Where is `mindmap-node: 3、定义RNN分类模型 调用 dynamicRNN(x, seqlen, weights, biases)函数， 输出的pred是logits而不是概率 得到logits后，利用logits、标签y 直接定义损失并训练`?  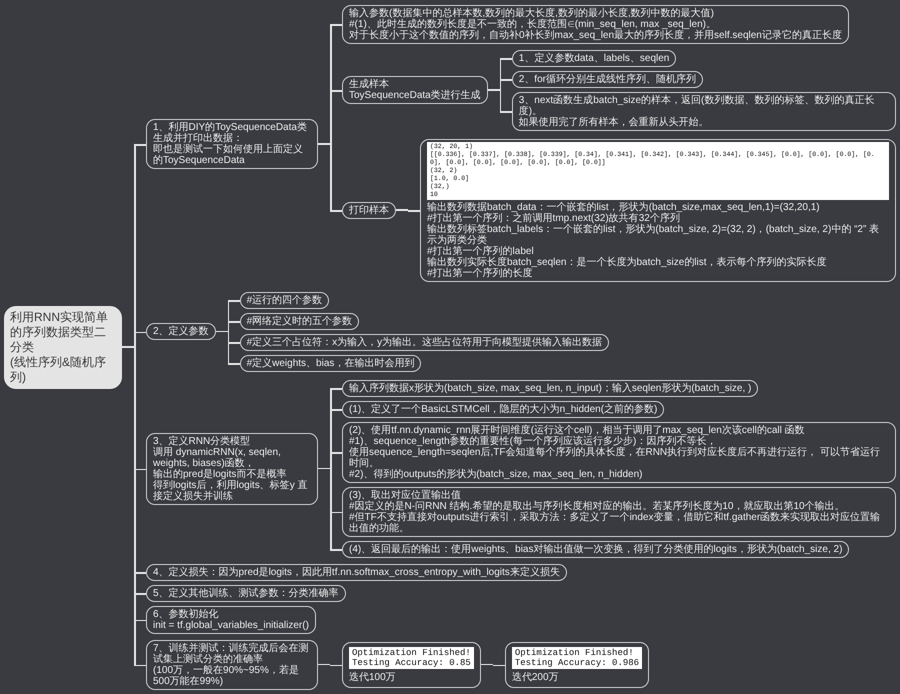 mindmap-node: 3、定义RNN分类模型 调用 dynamicRNN(x, seqlen, weights, biases)函数， 输出的pred是logits而不是概率 得到logits后，利用logits、标签y 直接定义损失并训练 is located at coordinates (232, 468).